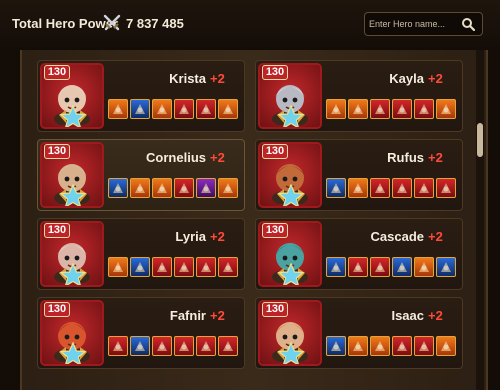 Image resolution: width=500 pixels, height=390 pixels. Describe the element at coordinates (141, 96) in the screenshot. I see `hero-card-krista: 130 Krista +2` at that location.